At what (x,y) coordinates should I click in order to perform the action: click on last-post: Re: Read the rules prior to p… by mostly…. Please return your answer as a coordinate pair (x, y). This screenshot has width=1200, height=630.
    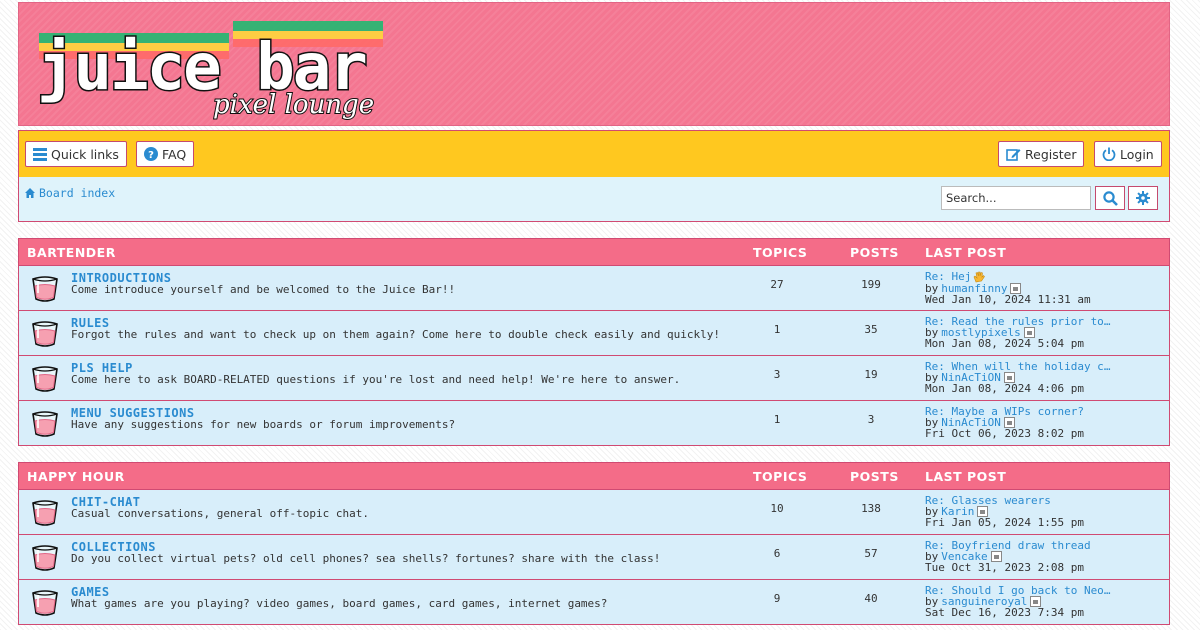
    Looking at the image, I should click on (1045, 332).